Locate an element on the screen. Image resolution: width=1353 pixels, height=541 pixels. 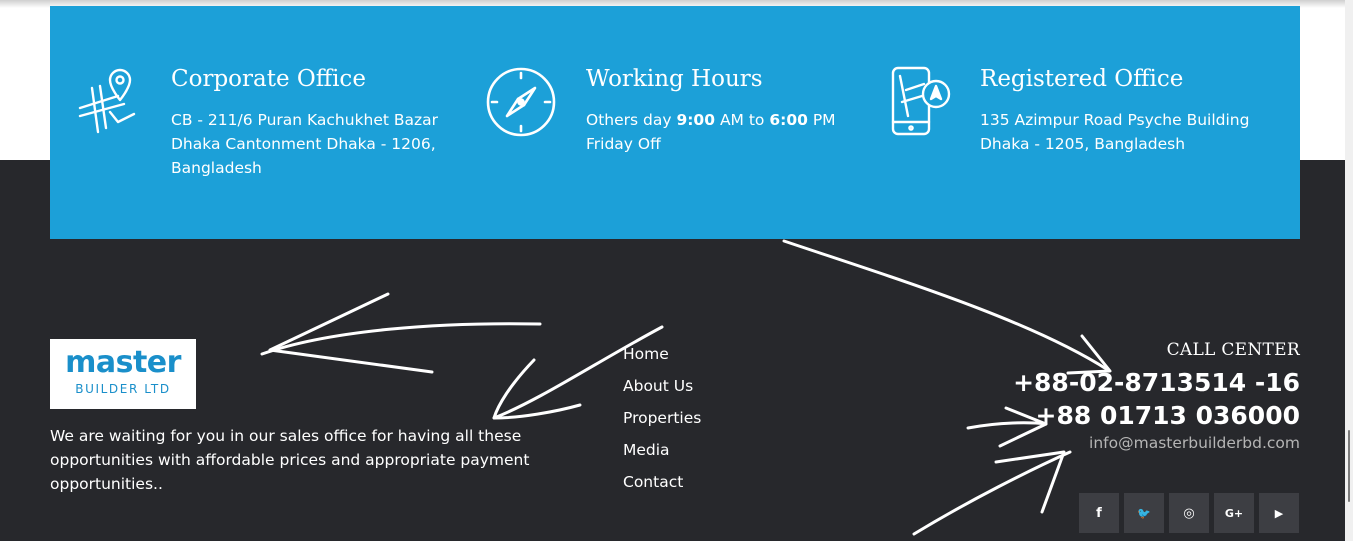
registered-office-title: Registered Office is located at coordinates (1082, 79).